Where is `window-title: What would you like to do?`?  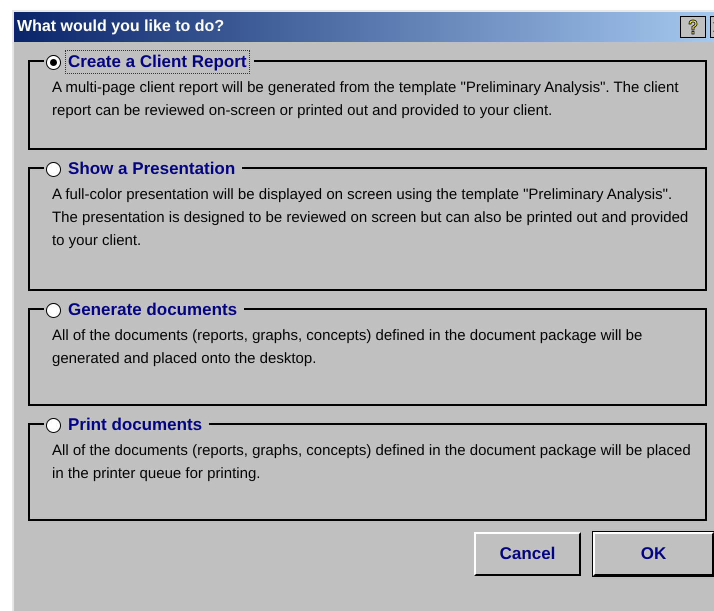
window-title: What would you like to do? is located at coordinates (121, 27).